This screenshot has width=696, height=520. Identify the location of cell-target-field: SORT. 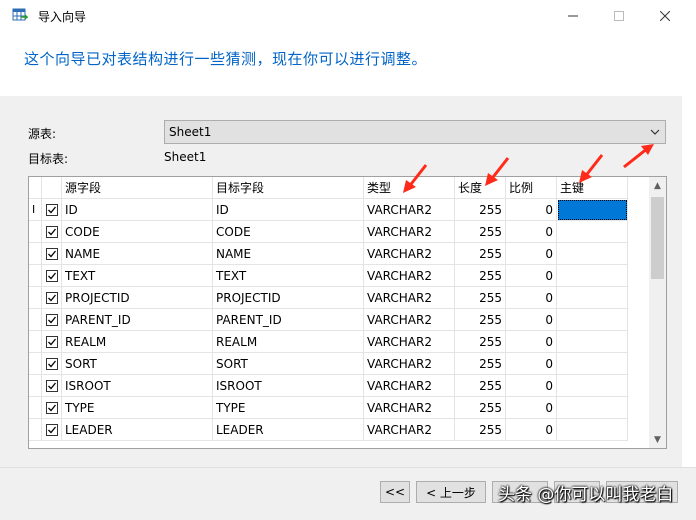
(288, 364).